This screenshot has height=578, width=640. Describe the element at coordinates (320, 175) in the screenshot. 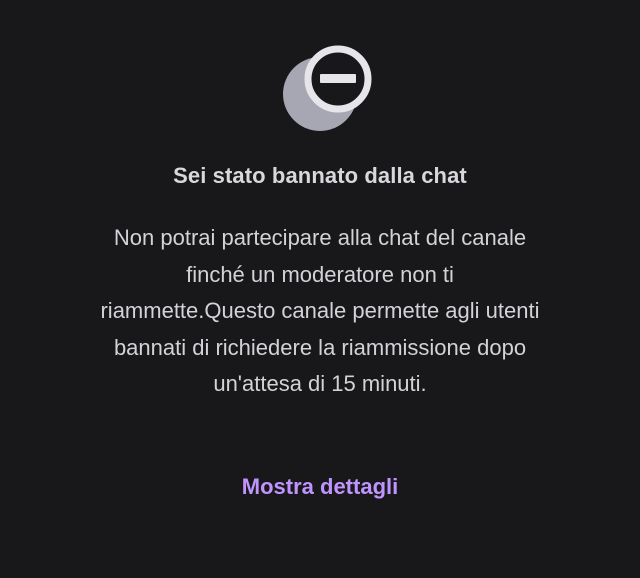

I see `ban-title: Sei stato bannato dalla chat` at that location.